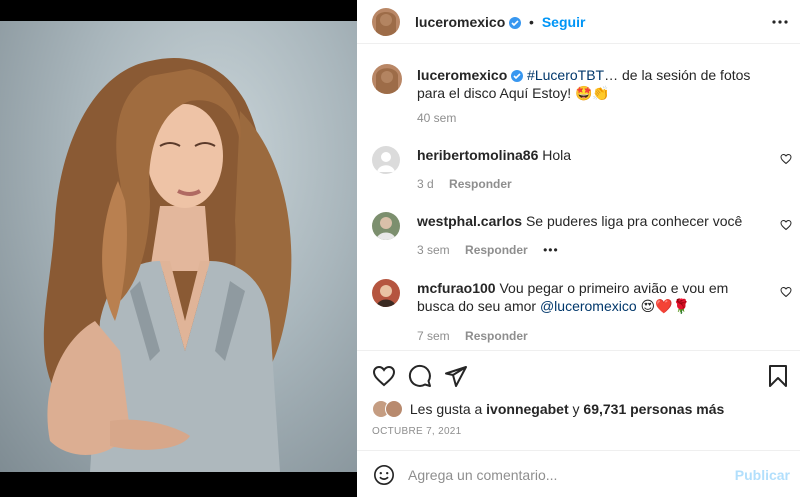  I want to click on more-icon, so click(780, 22).